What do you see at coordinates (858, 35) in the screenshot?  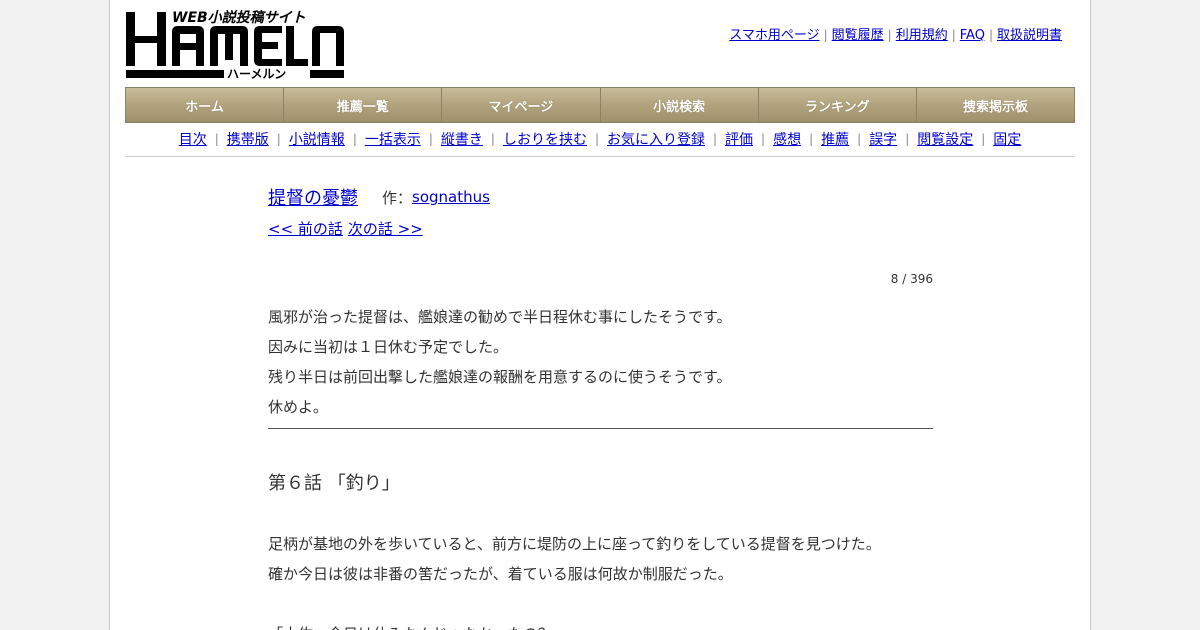 I see `history-link: 閲覧履歴` at bounding box center [858, 35].